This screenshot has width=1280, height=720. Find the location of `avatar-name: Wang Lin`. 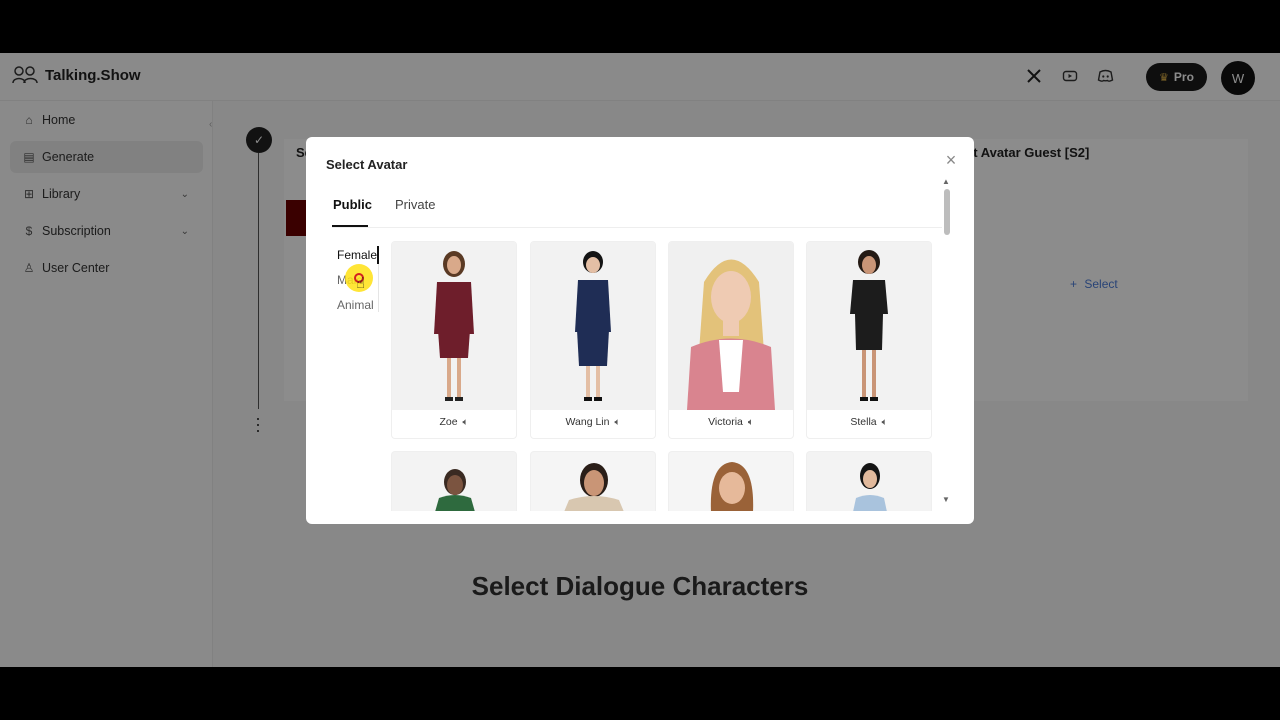

avatar-name: Wang Lin is located at coordinates (587, 422).